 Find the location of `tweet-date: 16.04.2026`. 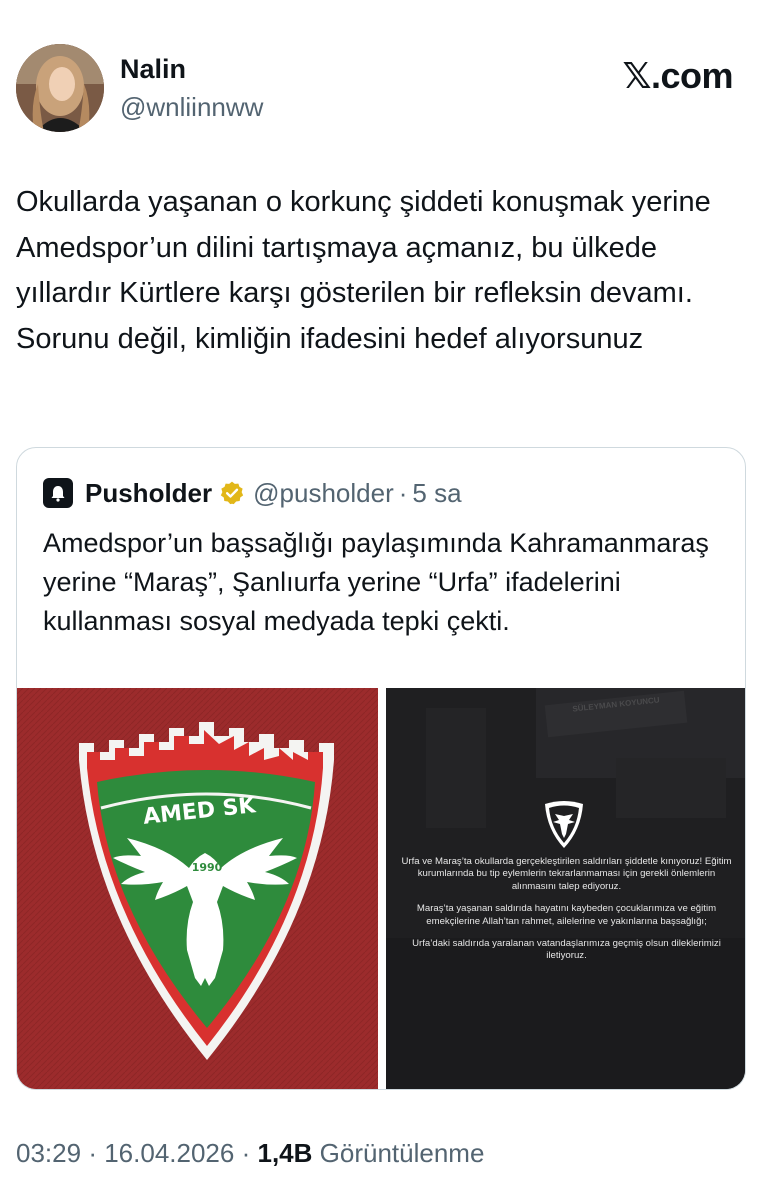

tweet-date: 16.04.2026 is located at coordinates (169, 1153).